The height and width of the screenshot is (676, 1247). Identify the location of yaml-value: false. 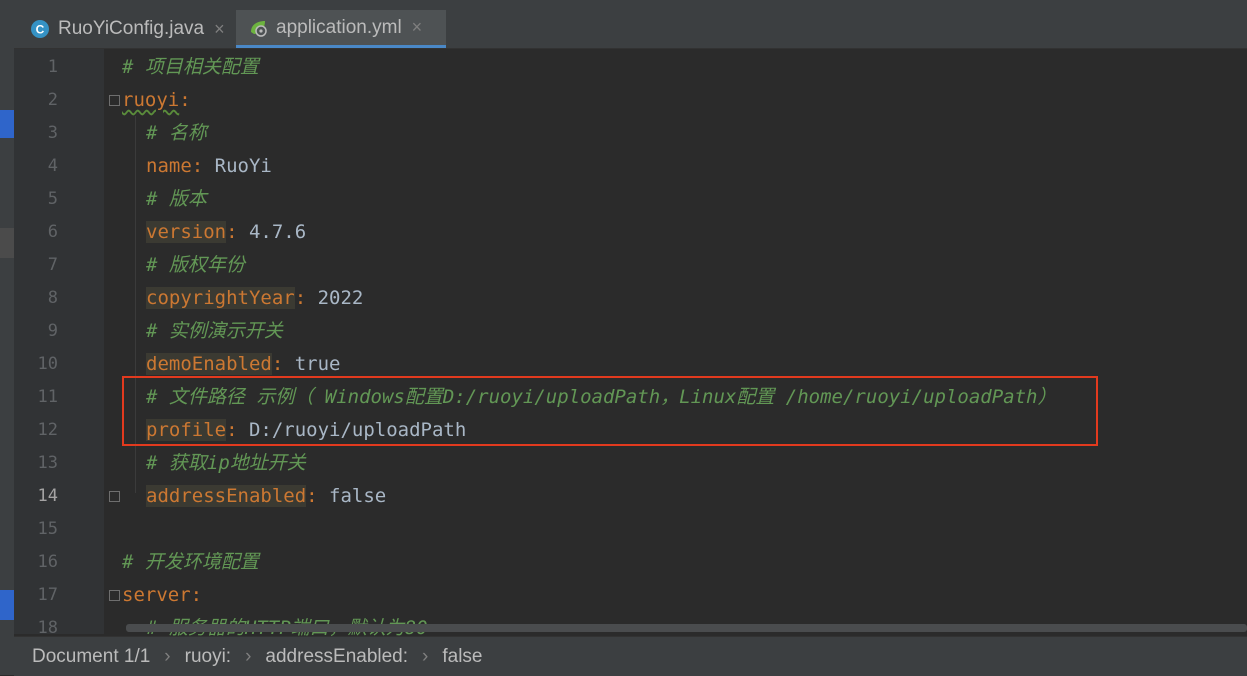
(352, 496).